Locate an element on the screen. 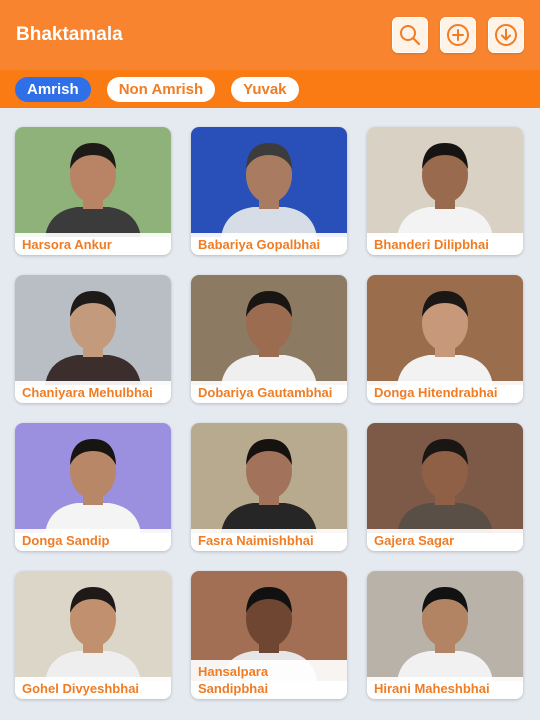 Image resolution: width=540 pixels, height=720 pixels. member-name: Gajera Sagar is located at coordinates (445, 540).